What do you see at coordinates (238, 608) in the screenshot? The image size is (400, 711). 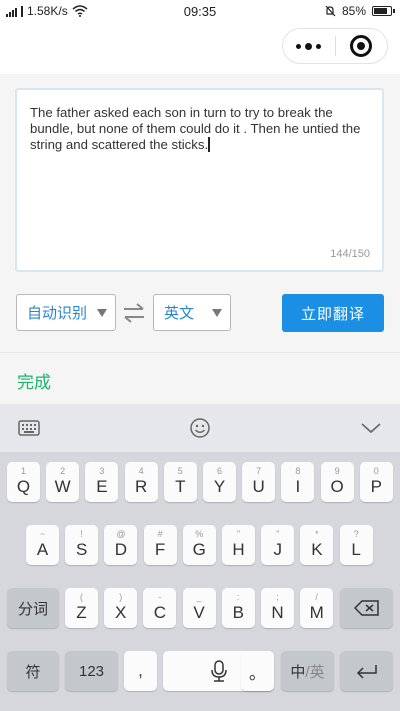 I see `key-b: :B` at bounding box center [238, 608].